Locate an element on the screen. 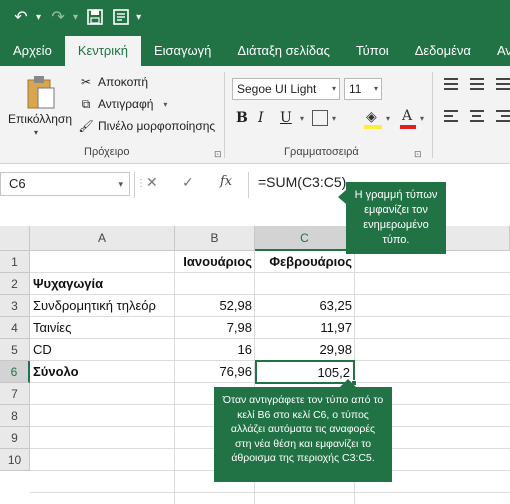  size-dropdown-icon: ▾ is located at coordinates (375, 88).